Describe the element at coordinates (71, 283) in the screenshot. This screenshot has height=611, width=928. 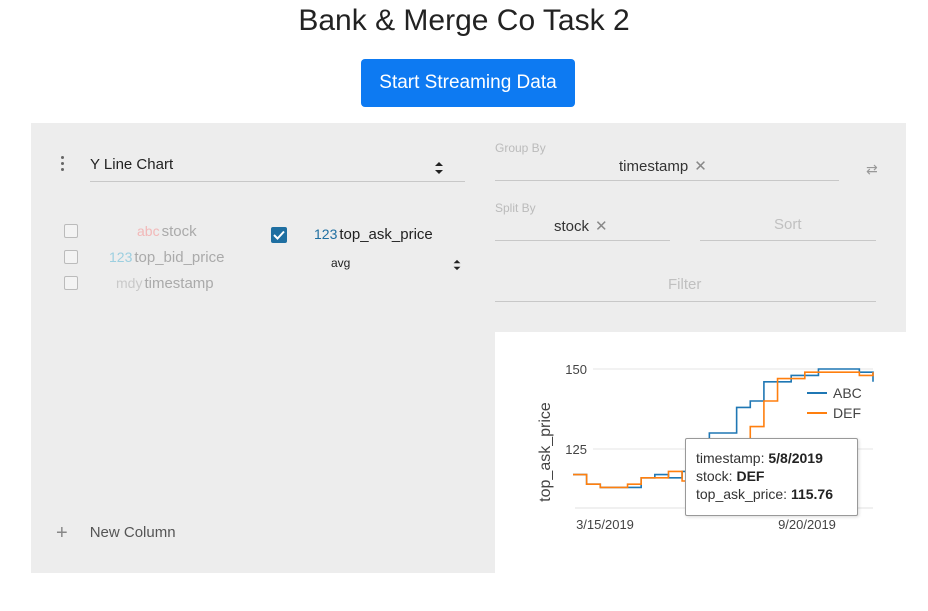
I see `column-checkbox-timestamp` at that location.